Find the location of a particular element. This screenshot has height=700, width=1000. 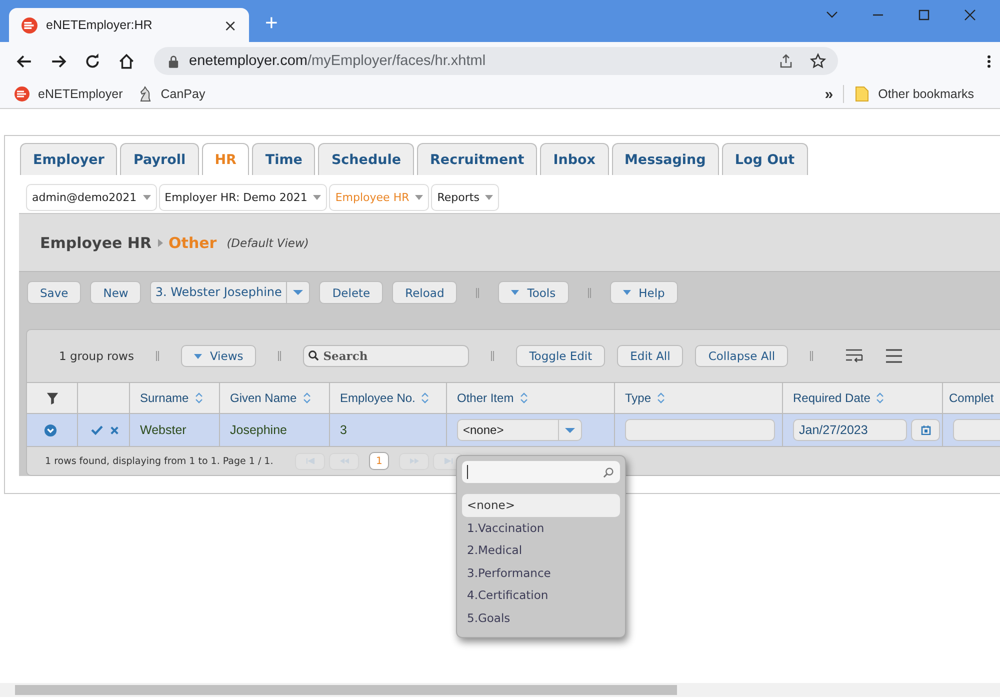

date-field: Jan/27/2023 is located at coordinates (850, 430).